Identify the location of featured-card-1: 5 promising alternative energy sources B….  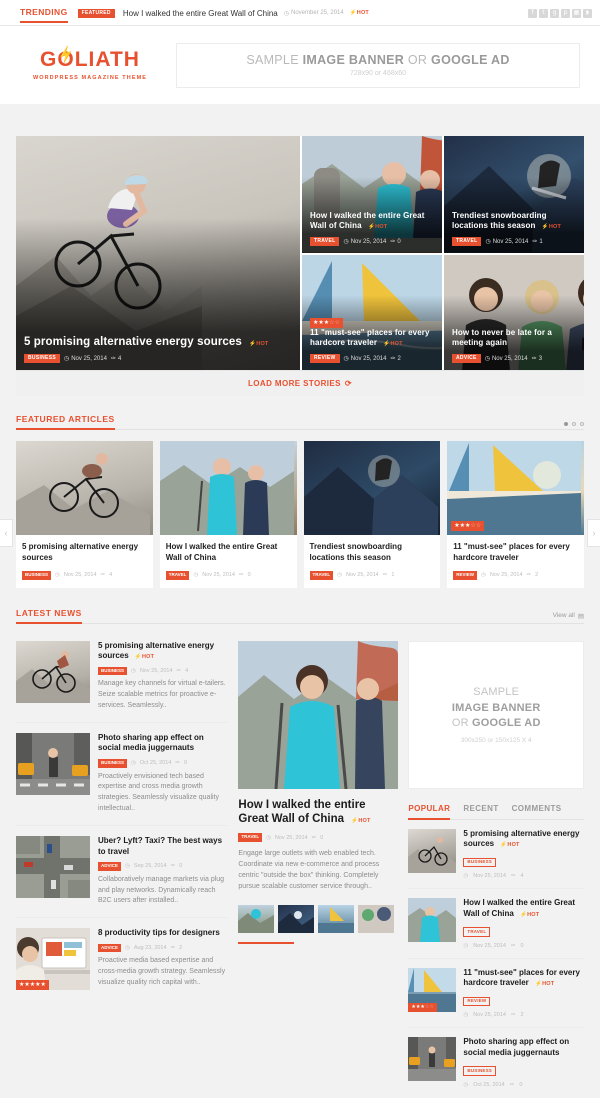
(84, 514).